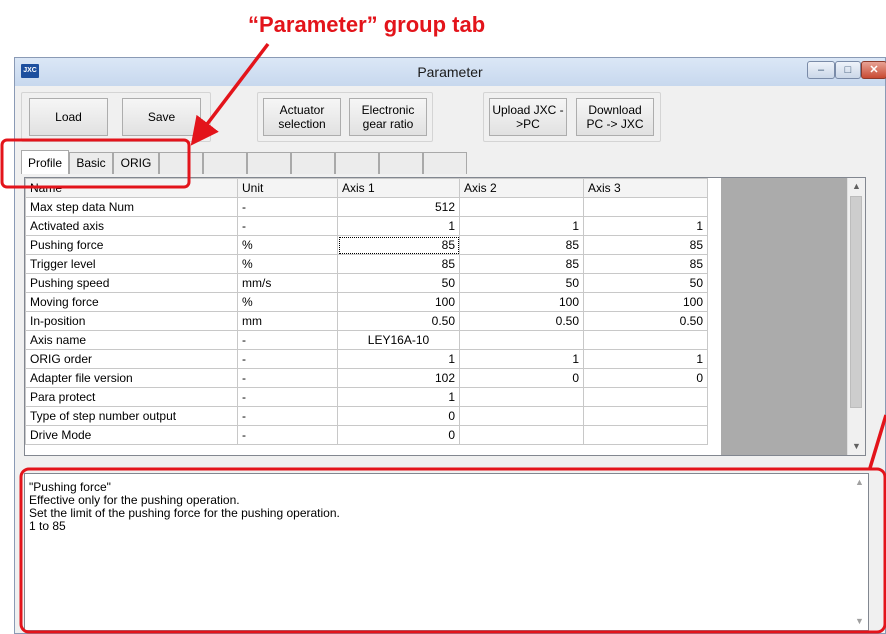 This screenshot has height=634, width=886. I want to click on minimize-button: –, so click(821, 70).